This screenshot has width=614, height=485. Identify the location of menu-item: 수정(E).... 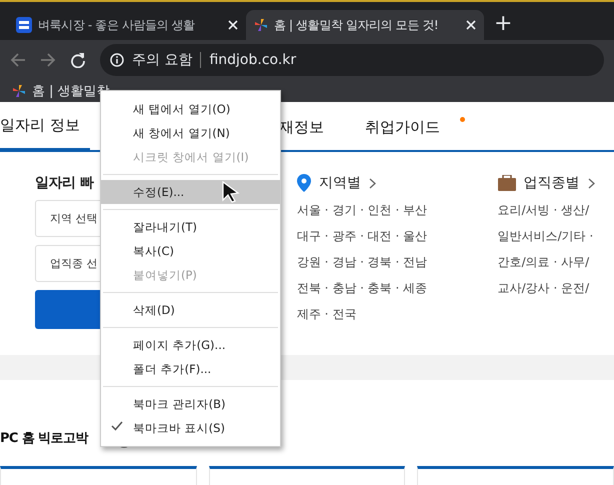
(190, 192).